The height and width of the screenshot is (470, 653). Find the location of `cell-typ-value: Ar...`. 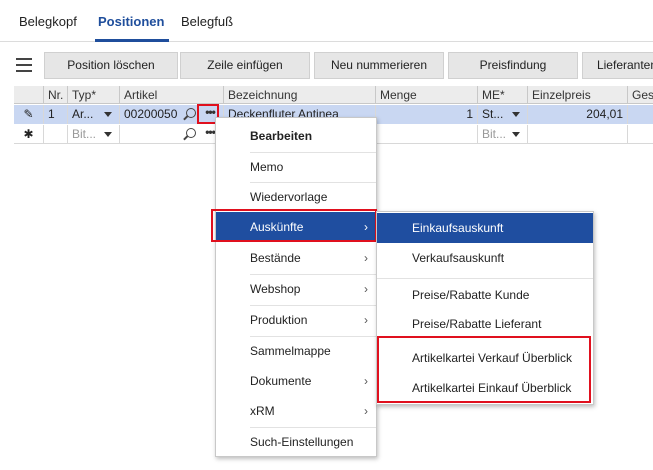

cell-typ-value: Ar... is located at coordinates (83, 114).